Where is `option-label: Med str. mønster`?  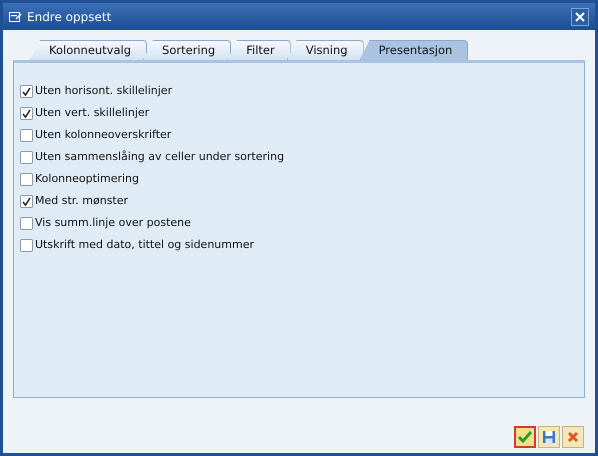
option-label: Med str. mønster is located at coordinates (81, 200).